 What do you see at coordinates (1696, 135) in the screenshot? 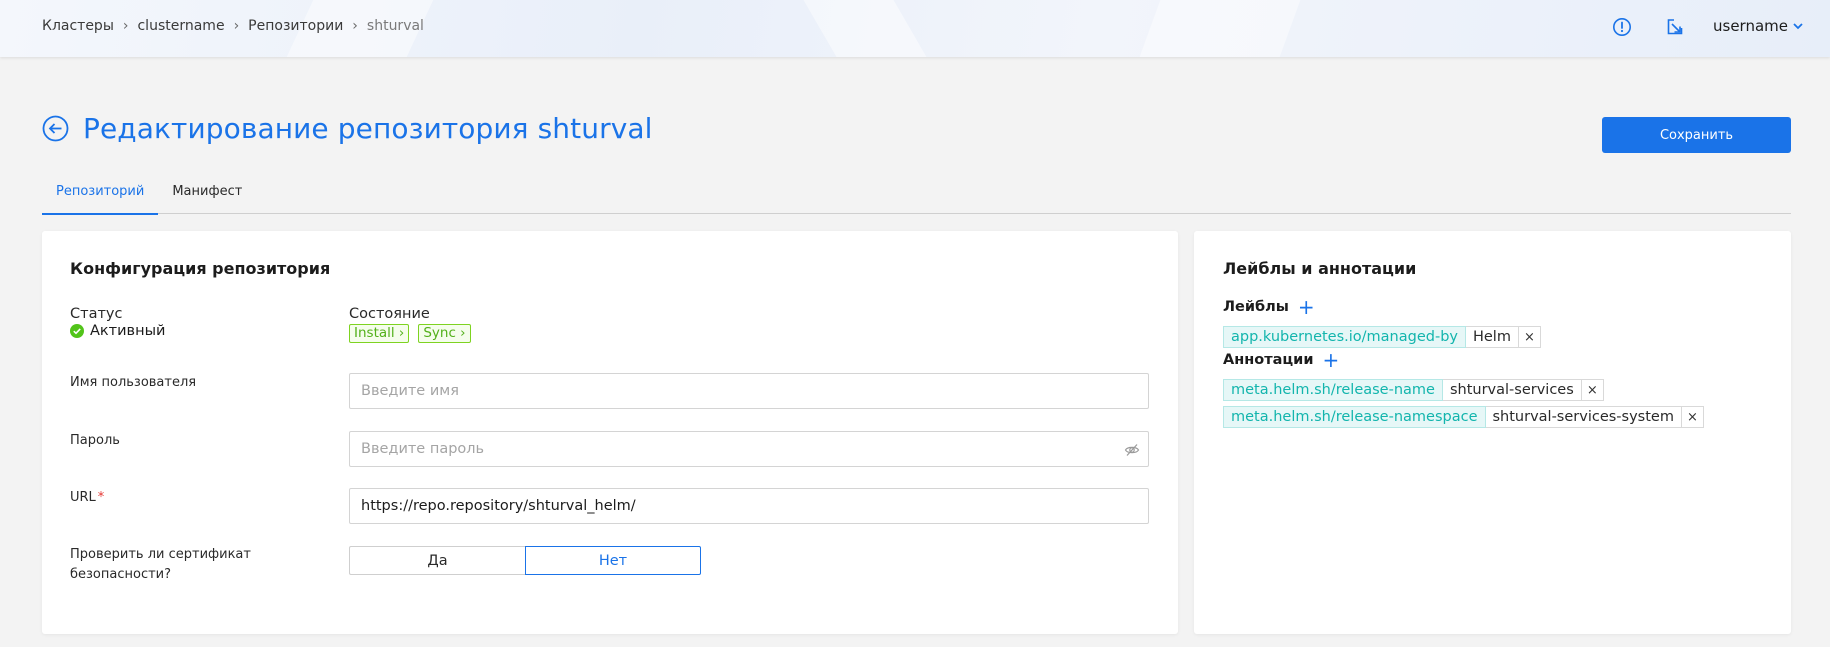
I see `save-button: Сохранить` at bounding box center [1696, 135].